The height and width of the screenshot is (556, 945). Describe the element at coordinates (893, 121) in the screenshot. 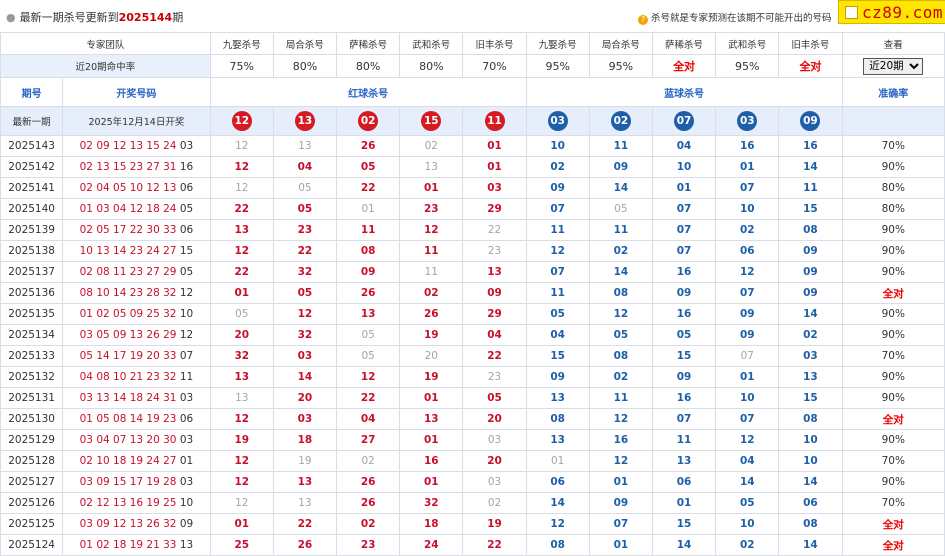

I see `latest-accuracy` at that location.